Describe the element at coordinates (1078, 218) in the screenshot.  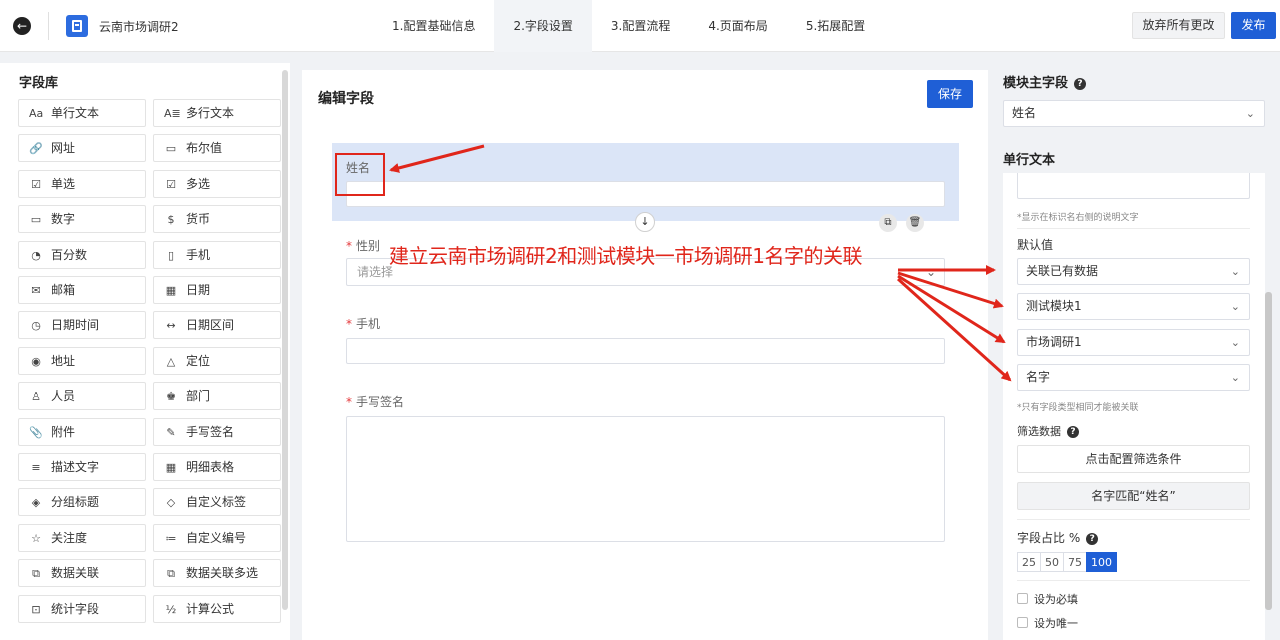
I see `description-hint: *显示在标识名右侧的说明文字` at that location.